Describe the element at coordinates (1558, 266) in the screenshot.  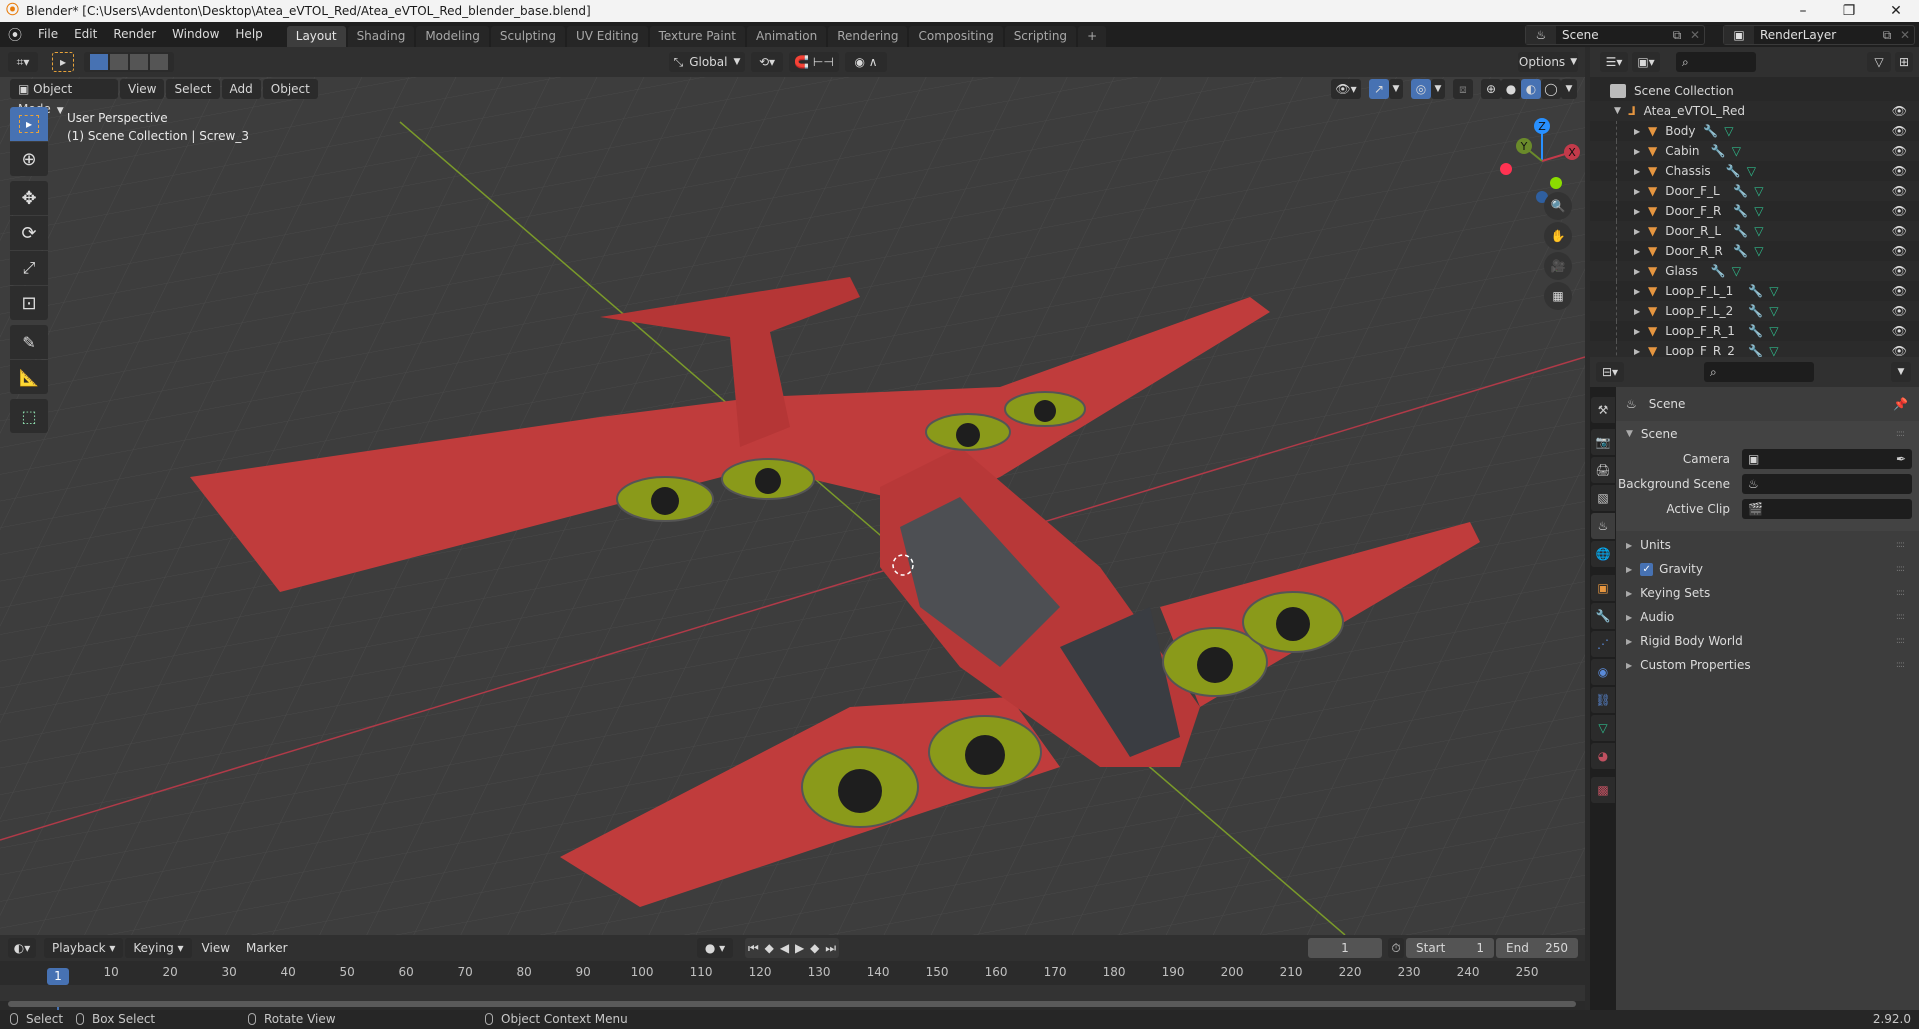
I see `camera-view-button: 🎥` at that location.